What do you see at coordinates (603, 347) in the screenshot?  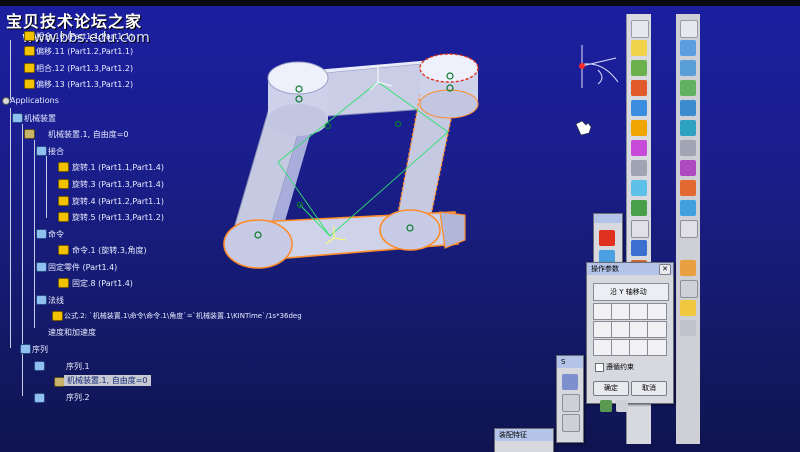 I see `rotate-x-button` at bounding box center [603, 347].